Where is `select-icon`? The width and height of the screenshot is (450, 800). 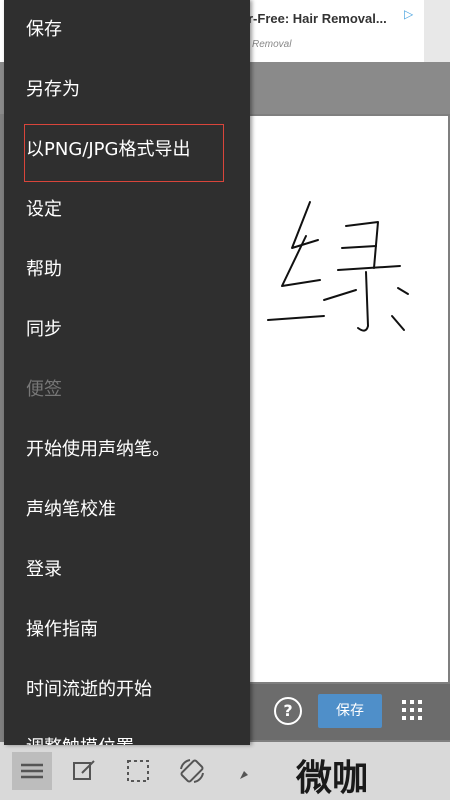
select-icon is located at coordinates (138, 771).